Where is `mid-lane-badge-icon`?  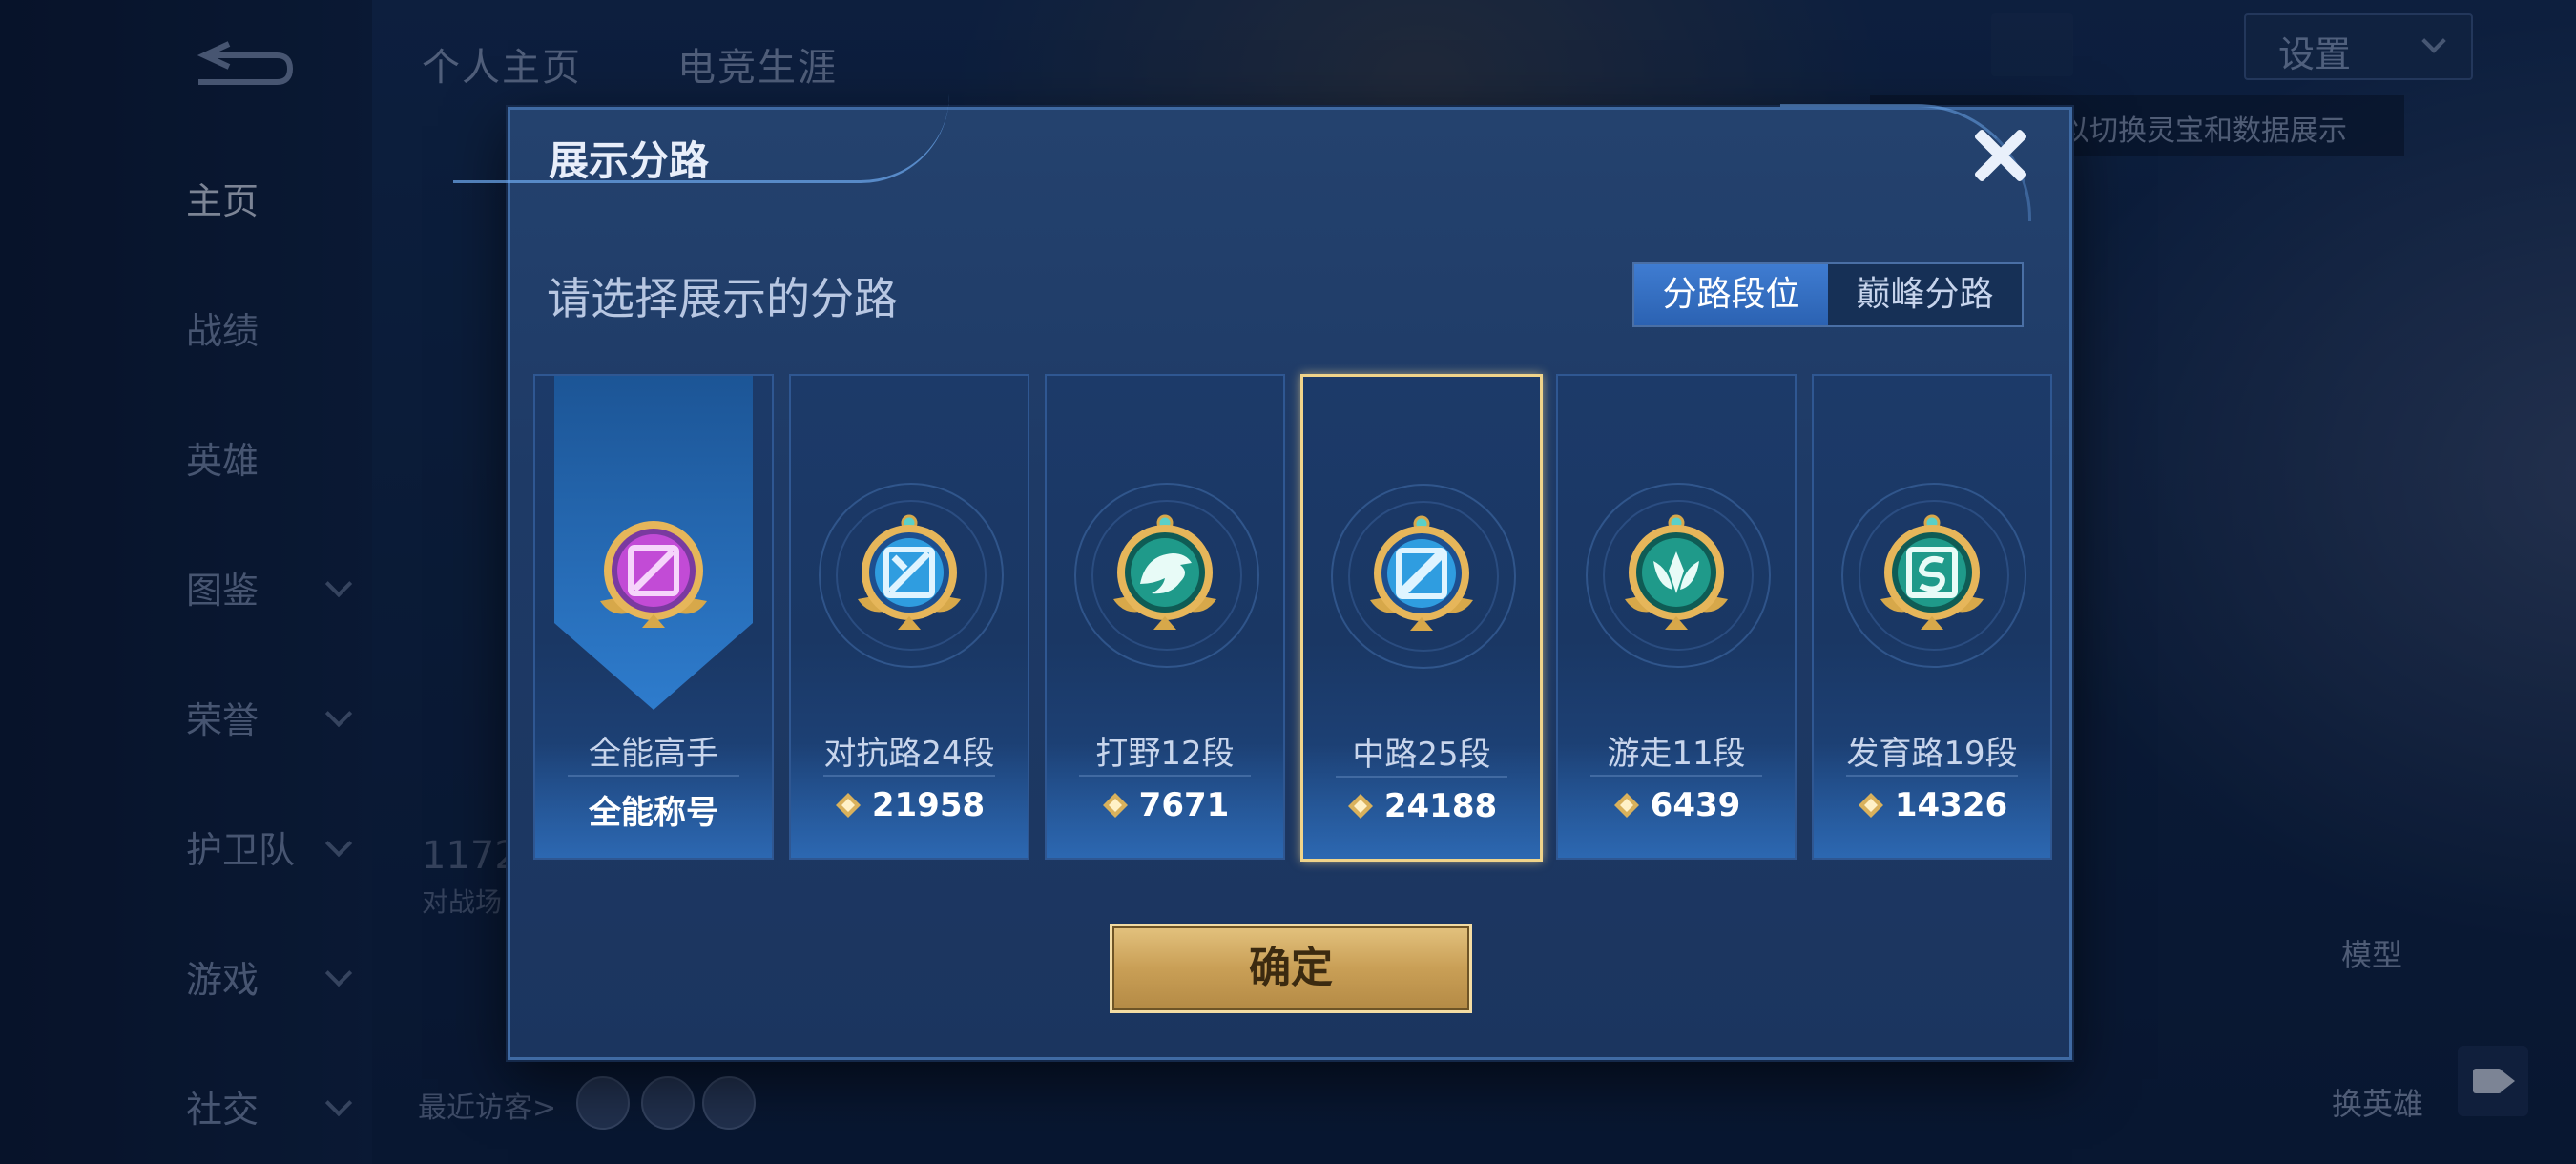
mid-lane-badge-icon is located at coordinates (1421, 573).